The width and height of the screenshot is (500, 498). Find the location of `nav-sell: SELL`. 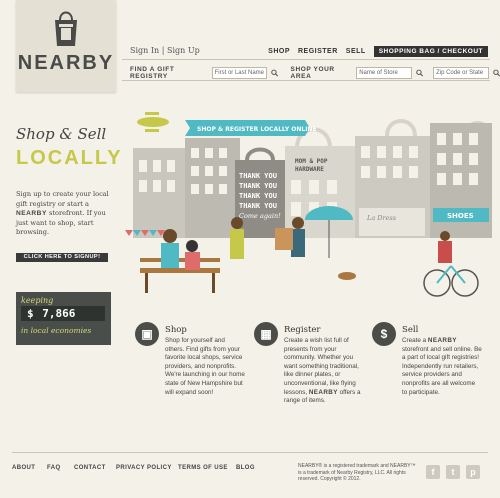

nav-sell: SELL is located at coordinates (356, 51).